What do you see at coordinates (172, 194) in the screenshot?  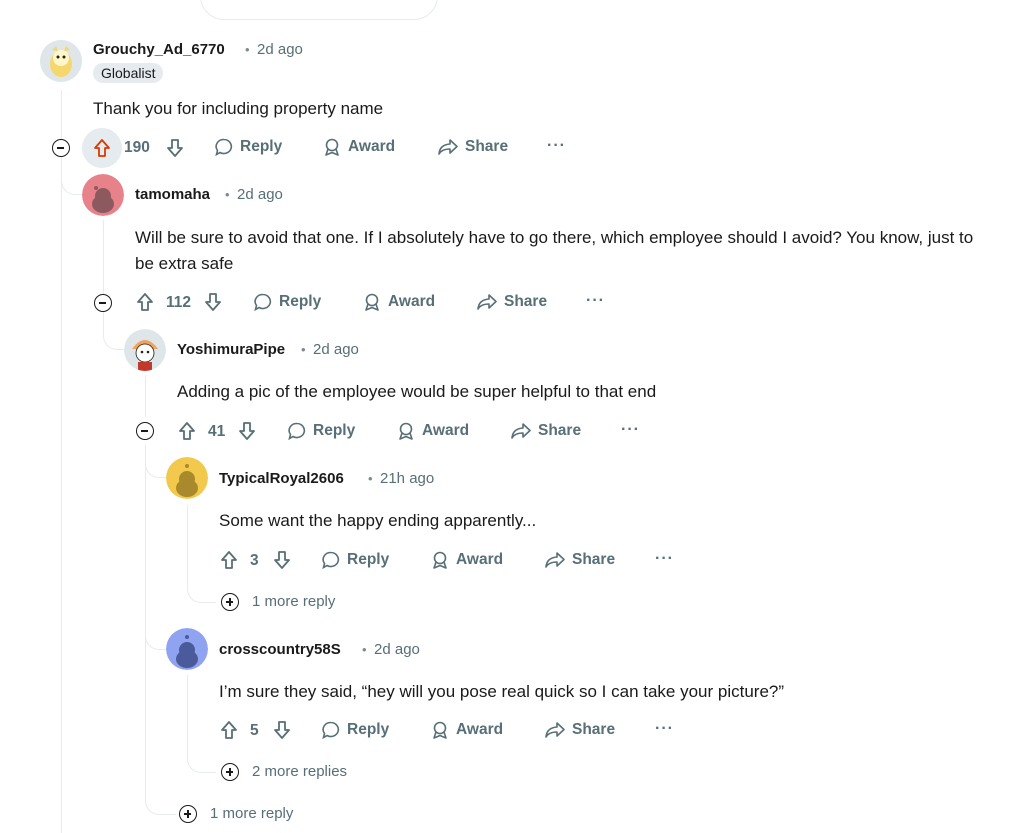 I see `username: tamomaha` at bounding box center [172, 194].